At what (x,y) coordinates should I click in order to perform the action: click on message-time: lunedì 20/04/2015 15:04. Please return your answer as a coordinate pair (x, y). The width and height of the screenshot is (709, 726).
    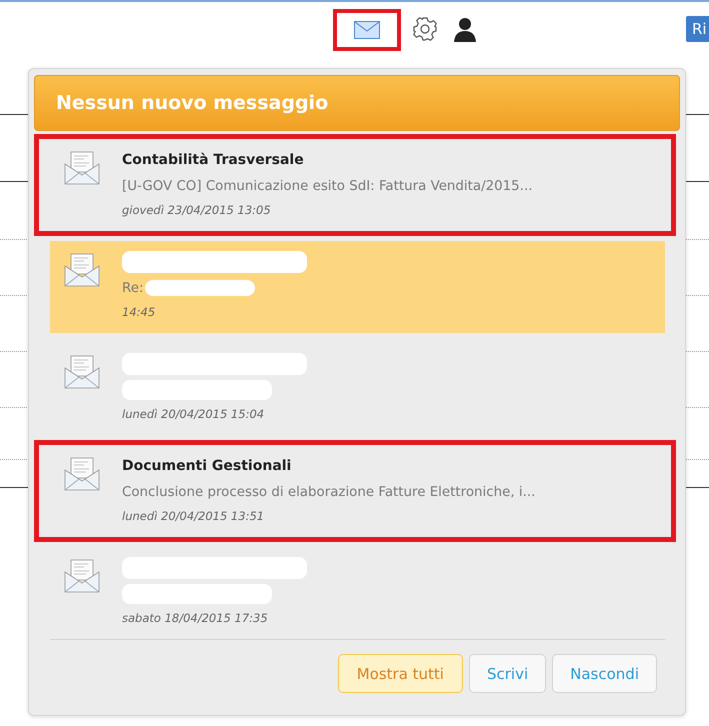
    Looking at the image, I should click on (194, 414).